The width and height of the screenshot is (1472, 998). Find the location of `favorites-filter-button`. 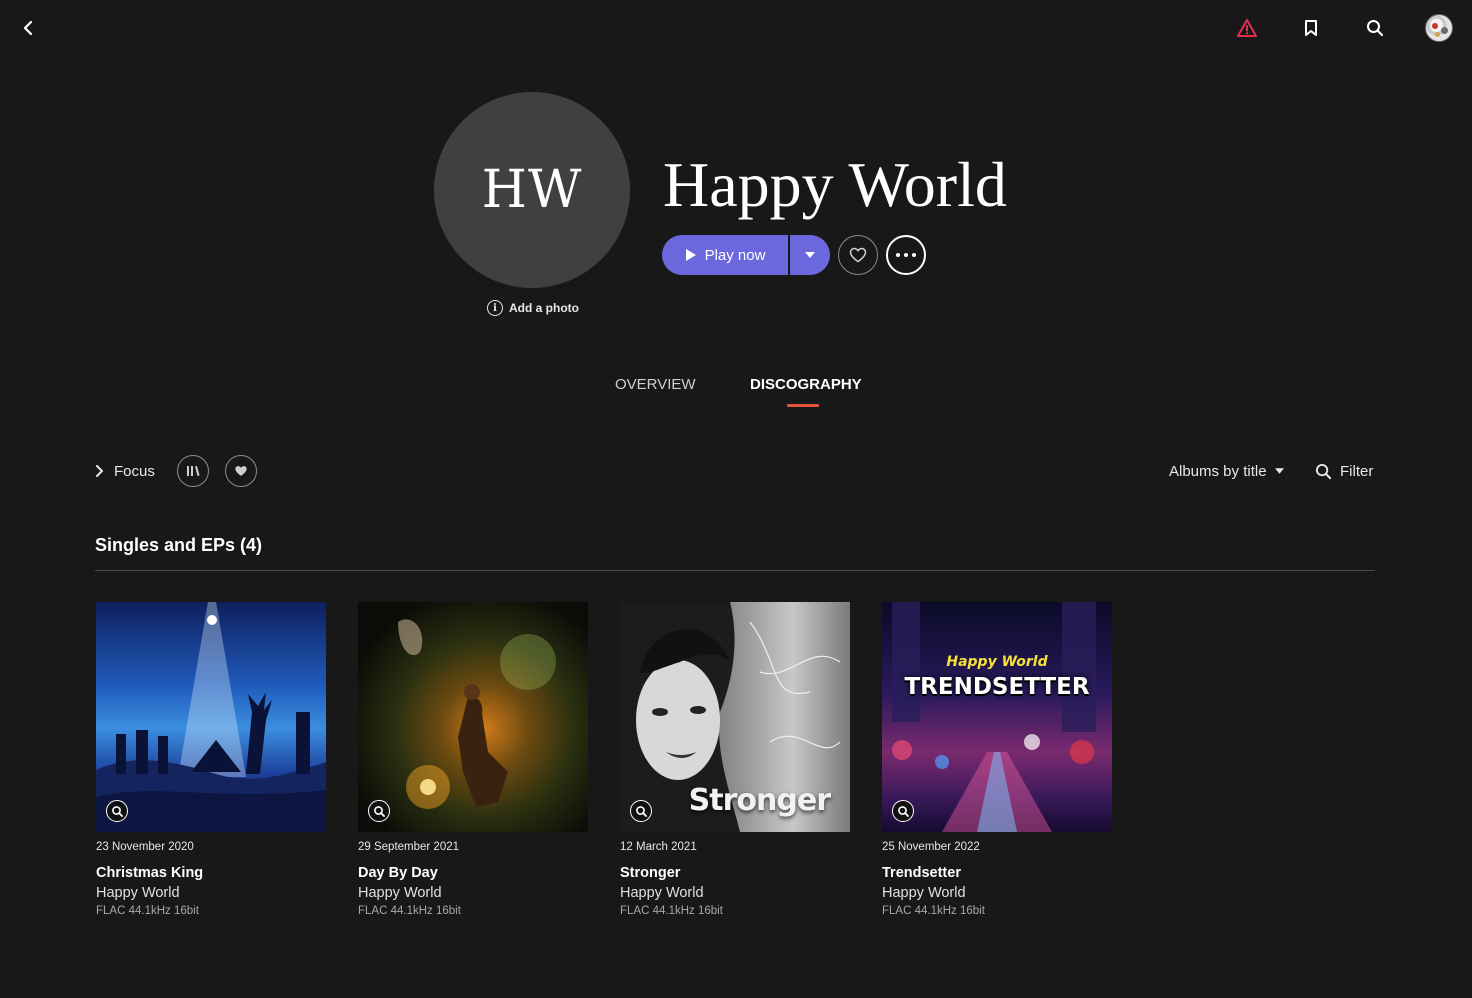

favorites-filter-button is located at coordinates (241, 471).